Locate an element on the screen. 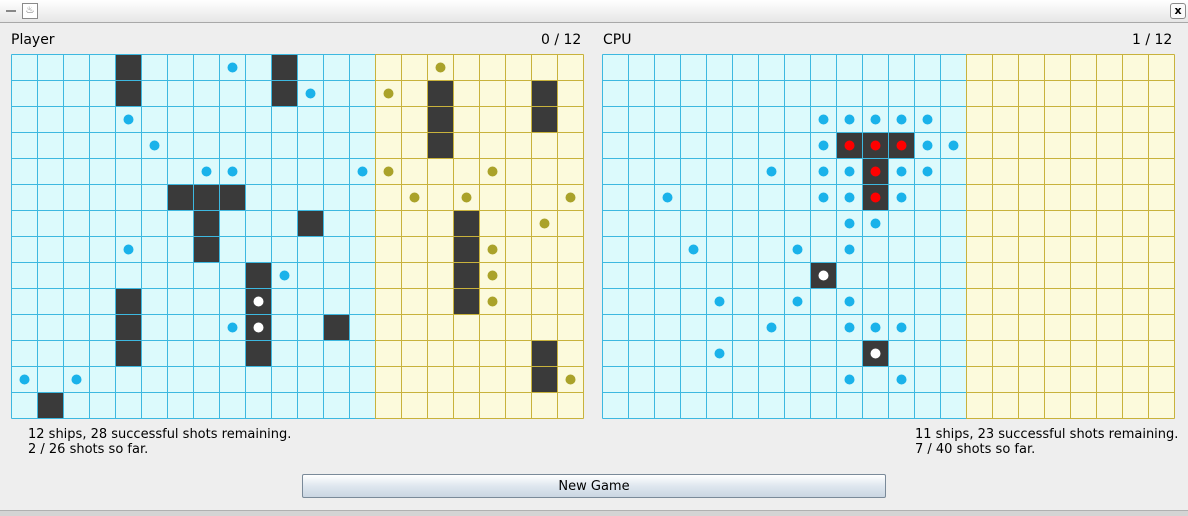 This screenshot has width=1188, height=516. java-app-icon: ♨ is located at coordinates (30, 11).